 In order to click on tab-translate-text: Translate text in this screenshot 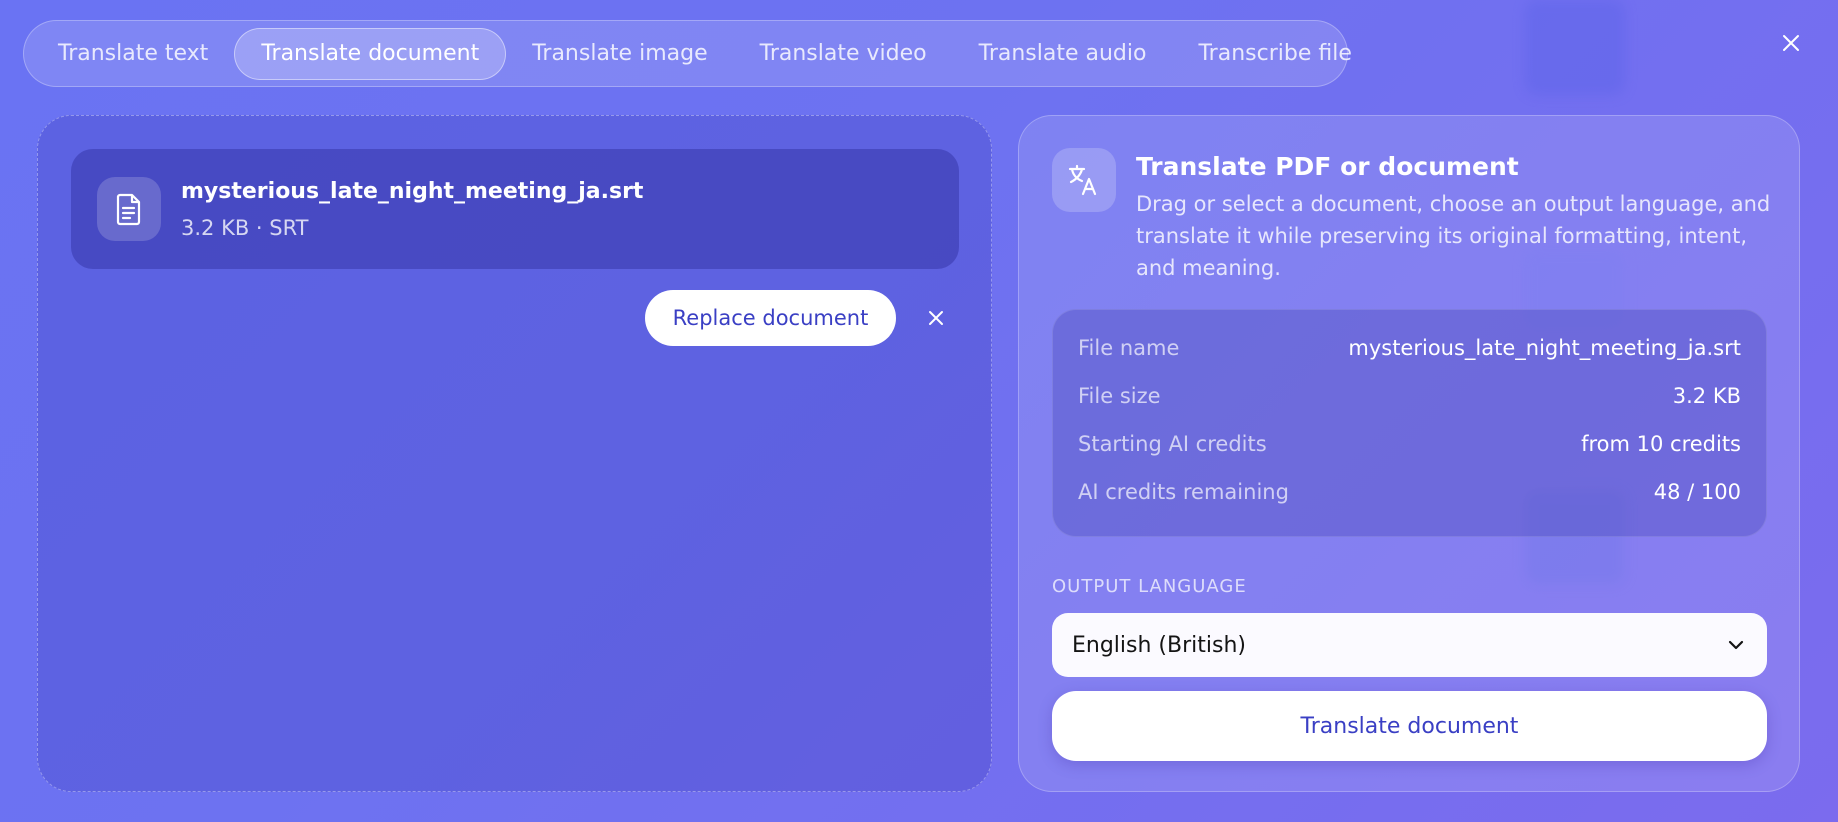, I will do `click(133, 54)`.